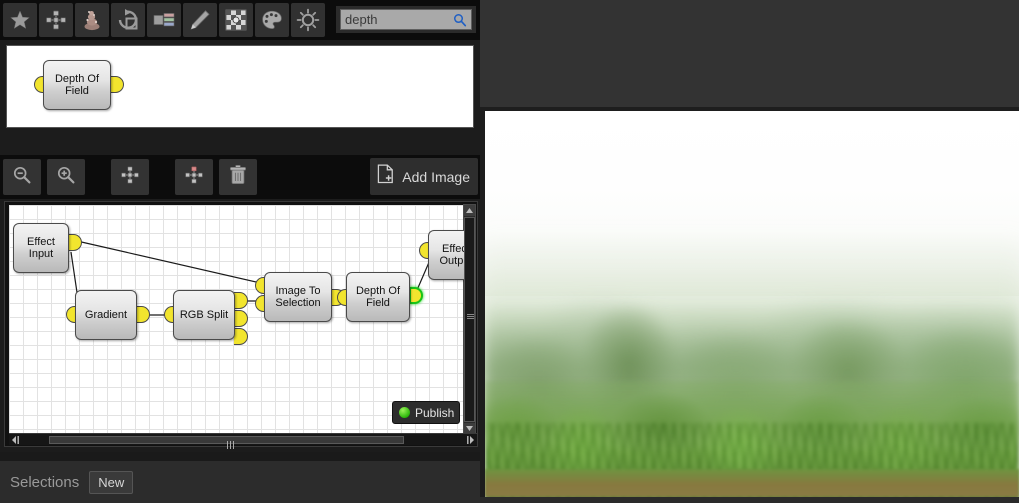  I want to click on zoom-in-button, so click(66, 177).